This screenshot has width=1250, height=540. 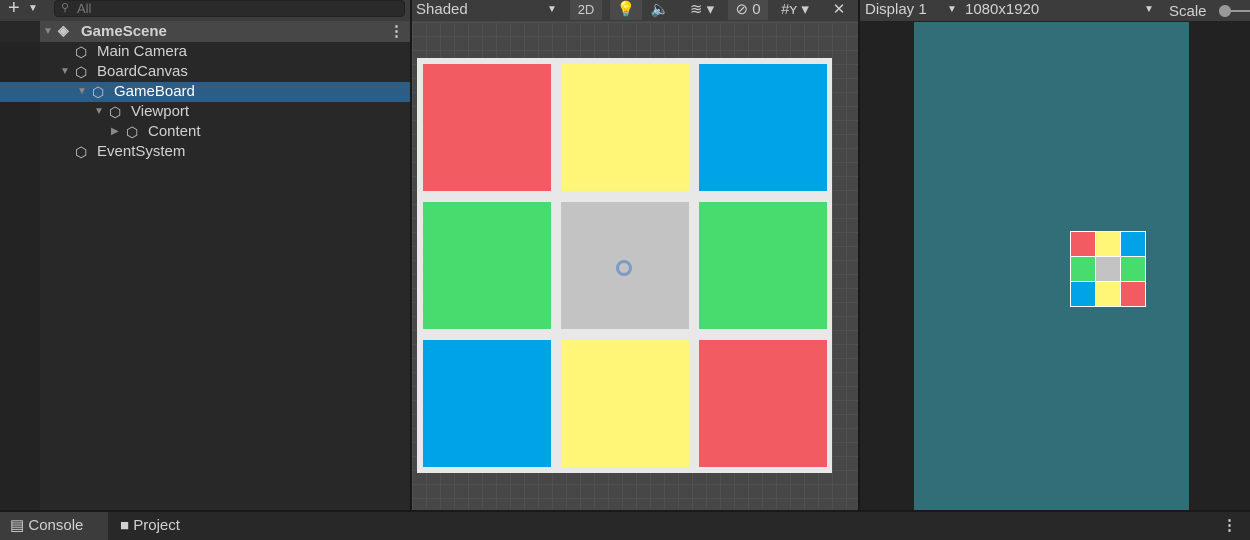 What do you see at coordinates (896, 9) in the screenshot?
I see `display-dropdown: Display 1` at bounding box center [896, 9].